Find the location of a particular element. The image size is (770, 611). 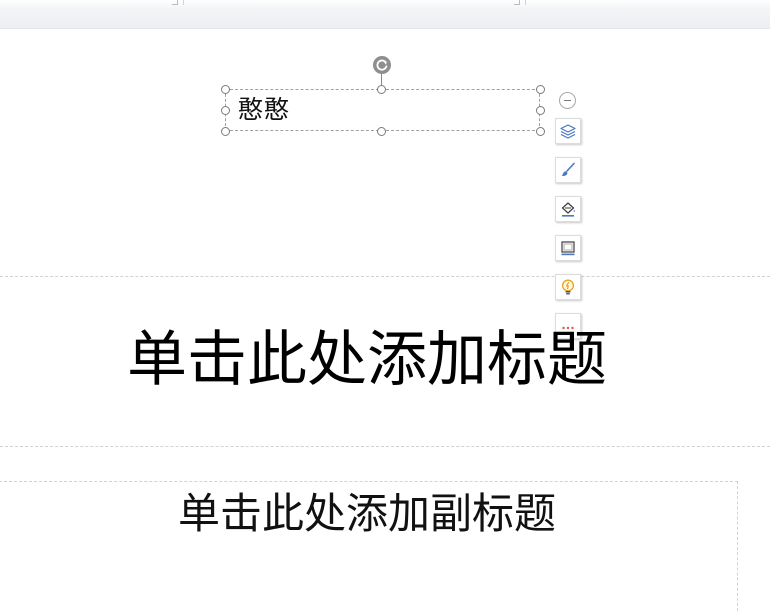

title-placeholder-top-border is located at coordinates (385, 276).